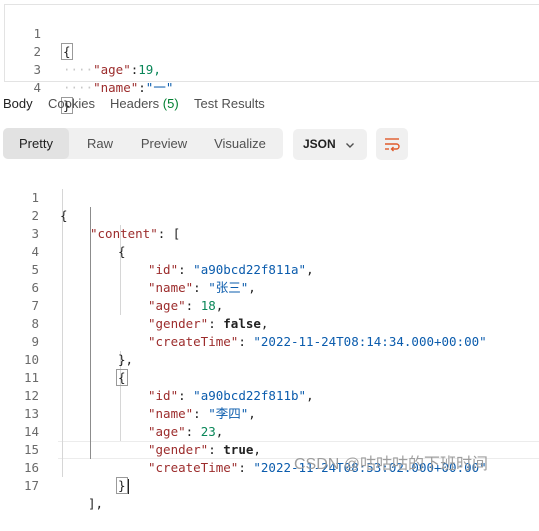 This screenshot has height=531, width=539. Describe the element at coordinates (18, 103) in the screenshot. I see `tab-body: Body` at that location.